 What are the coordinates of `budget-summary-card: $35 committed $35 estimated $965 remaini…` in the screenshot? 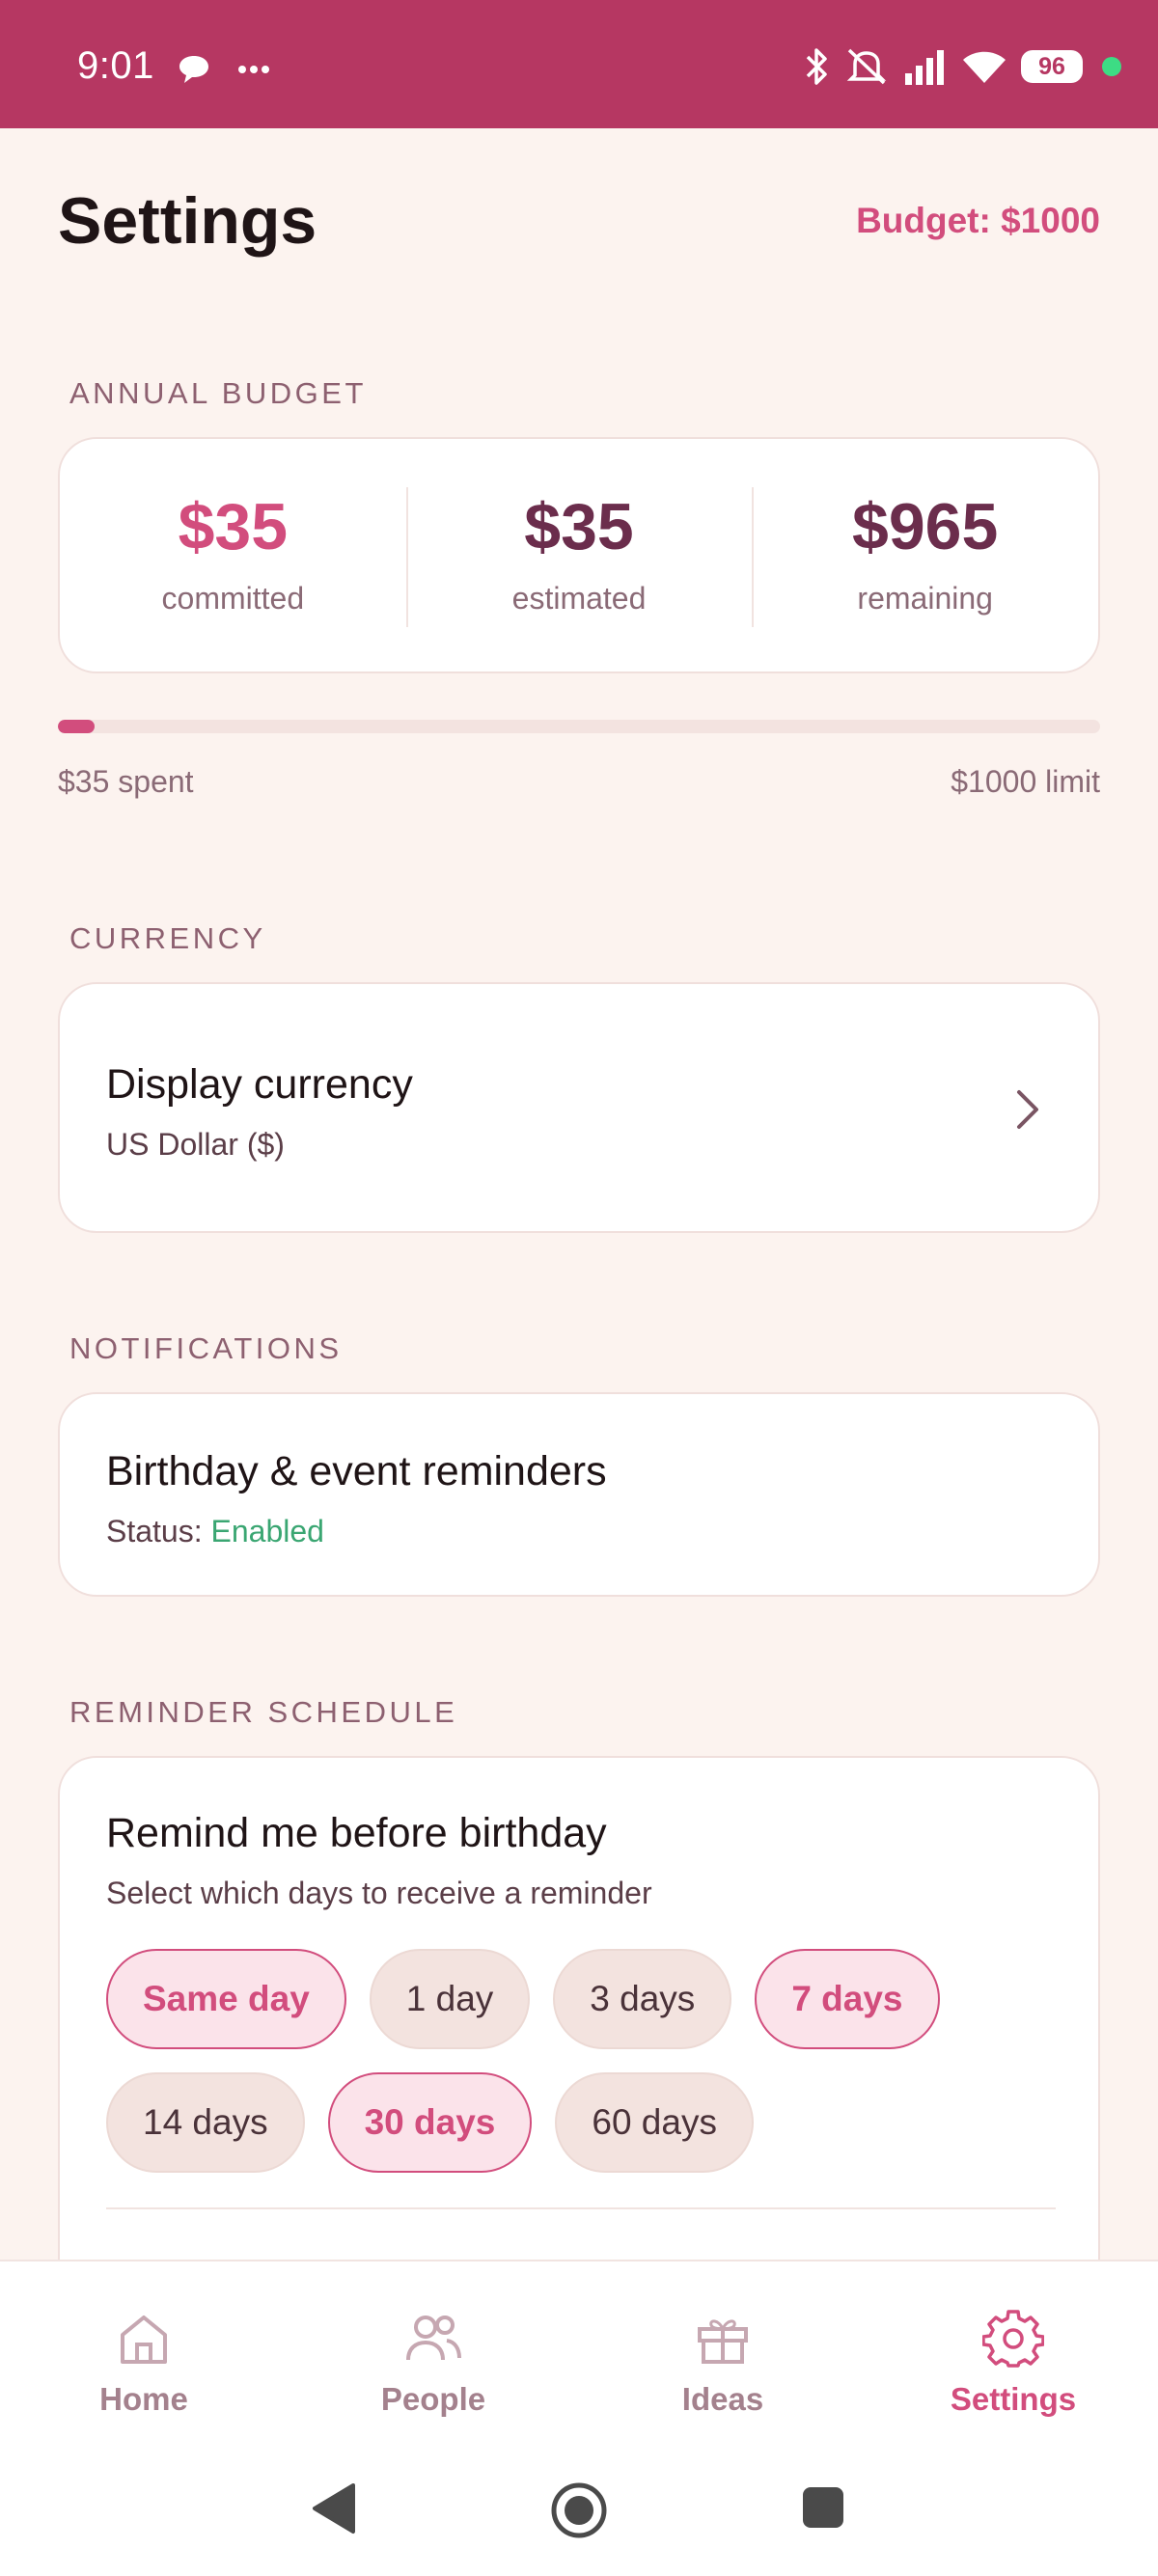 It's located at (579, 555).